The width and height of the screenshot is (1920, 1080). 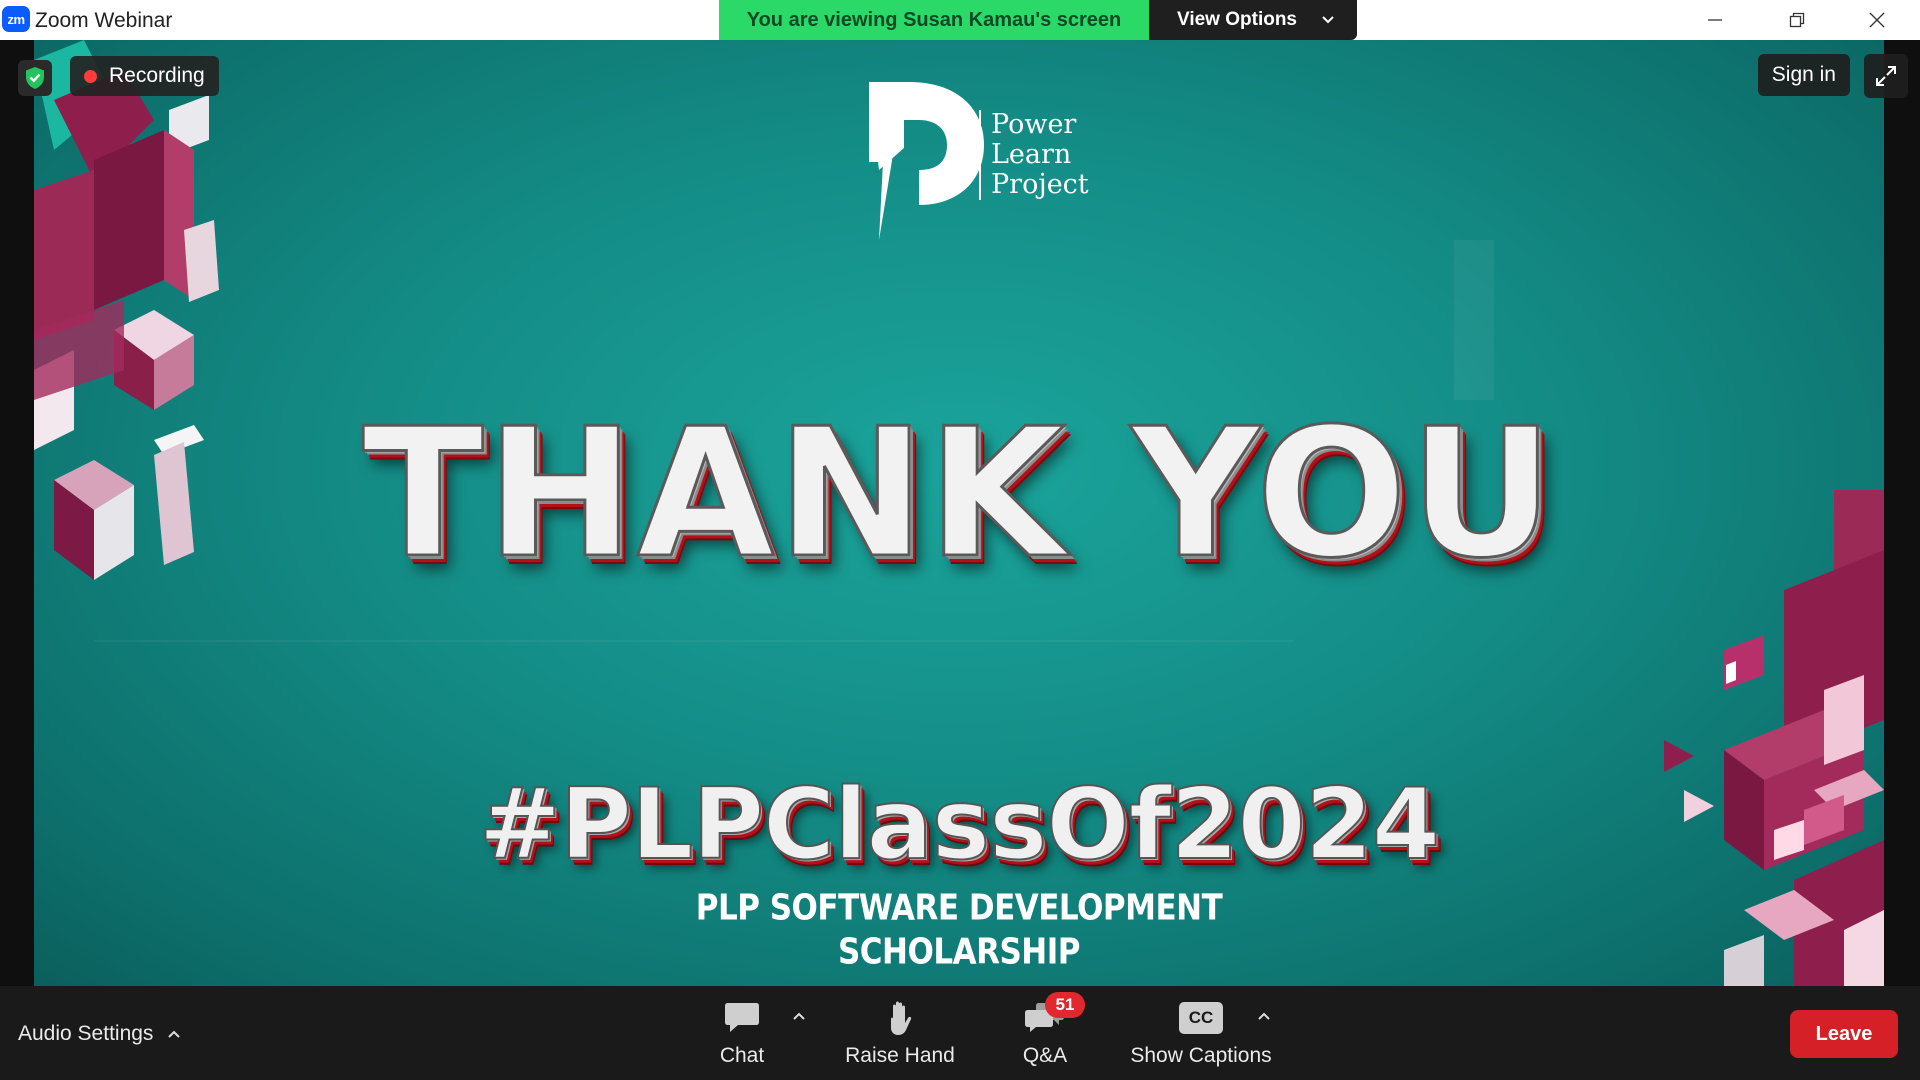 What do you see at coordinates (1237, 19) in the screenshot?
I see `view-options-label: View Options` at bounding box center [1237, 19].